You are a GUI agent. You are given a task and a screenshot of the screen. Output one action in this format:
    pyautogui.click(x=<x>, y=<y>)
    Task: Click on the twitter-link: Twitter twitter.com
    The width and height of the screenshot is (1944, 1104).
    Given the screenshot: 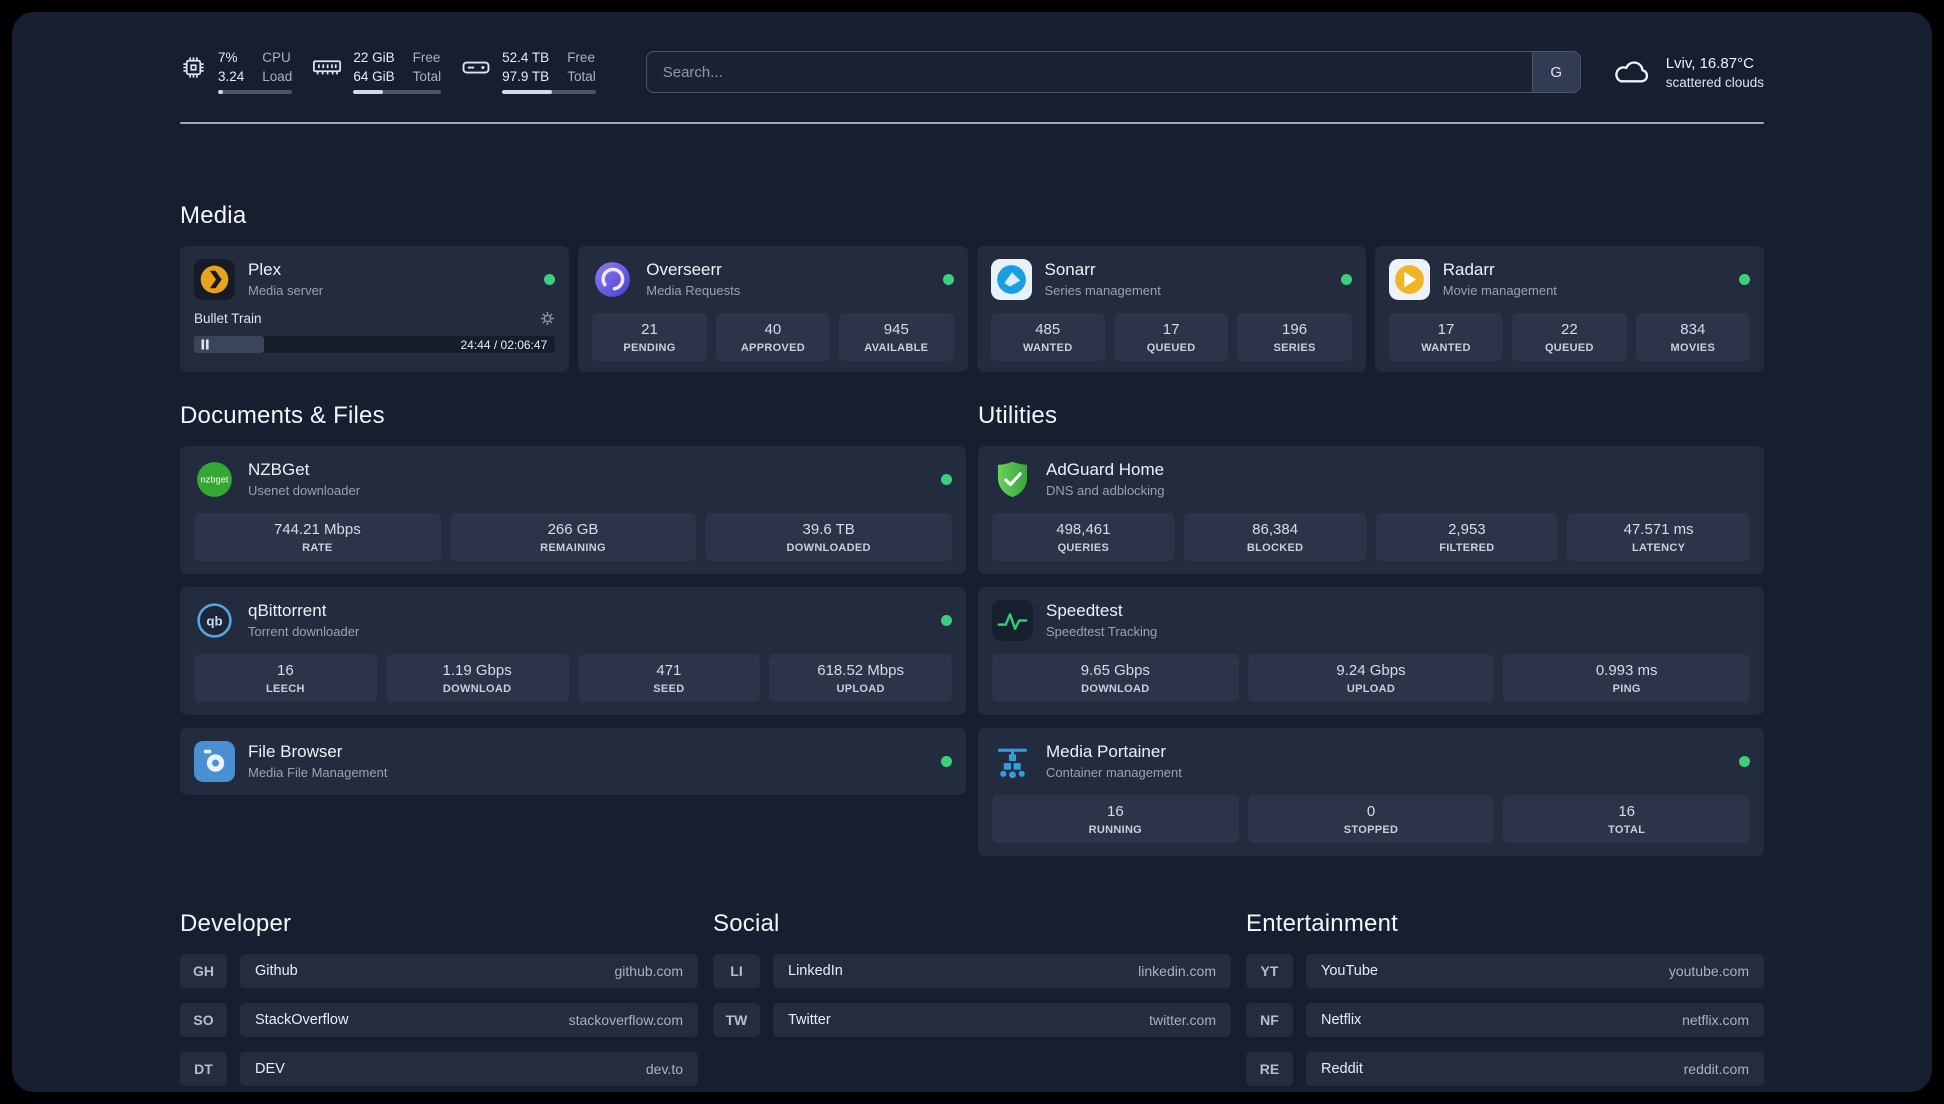 What is the action you would take?
    pyautogui.click(x=1002, y=1020)
    